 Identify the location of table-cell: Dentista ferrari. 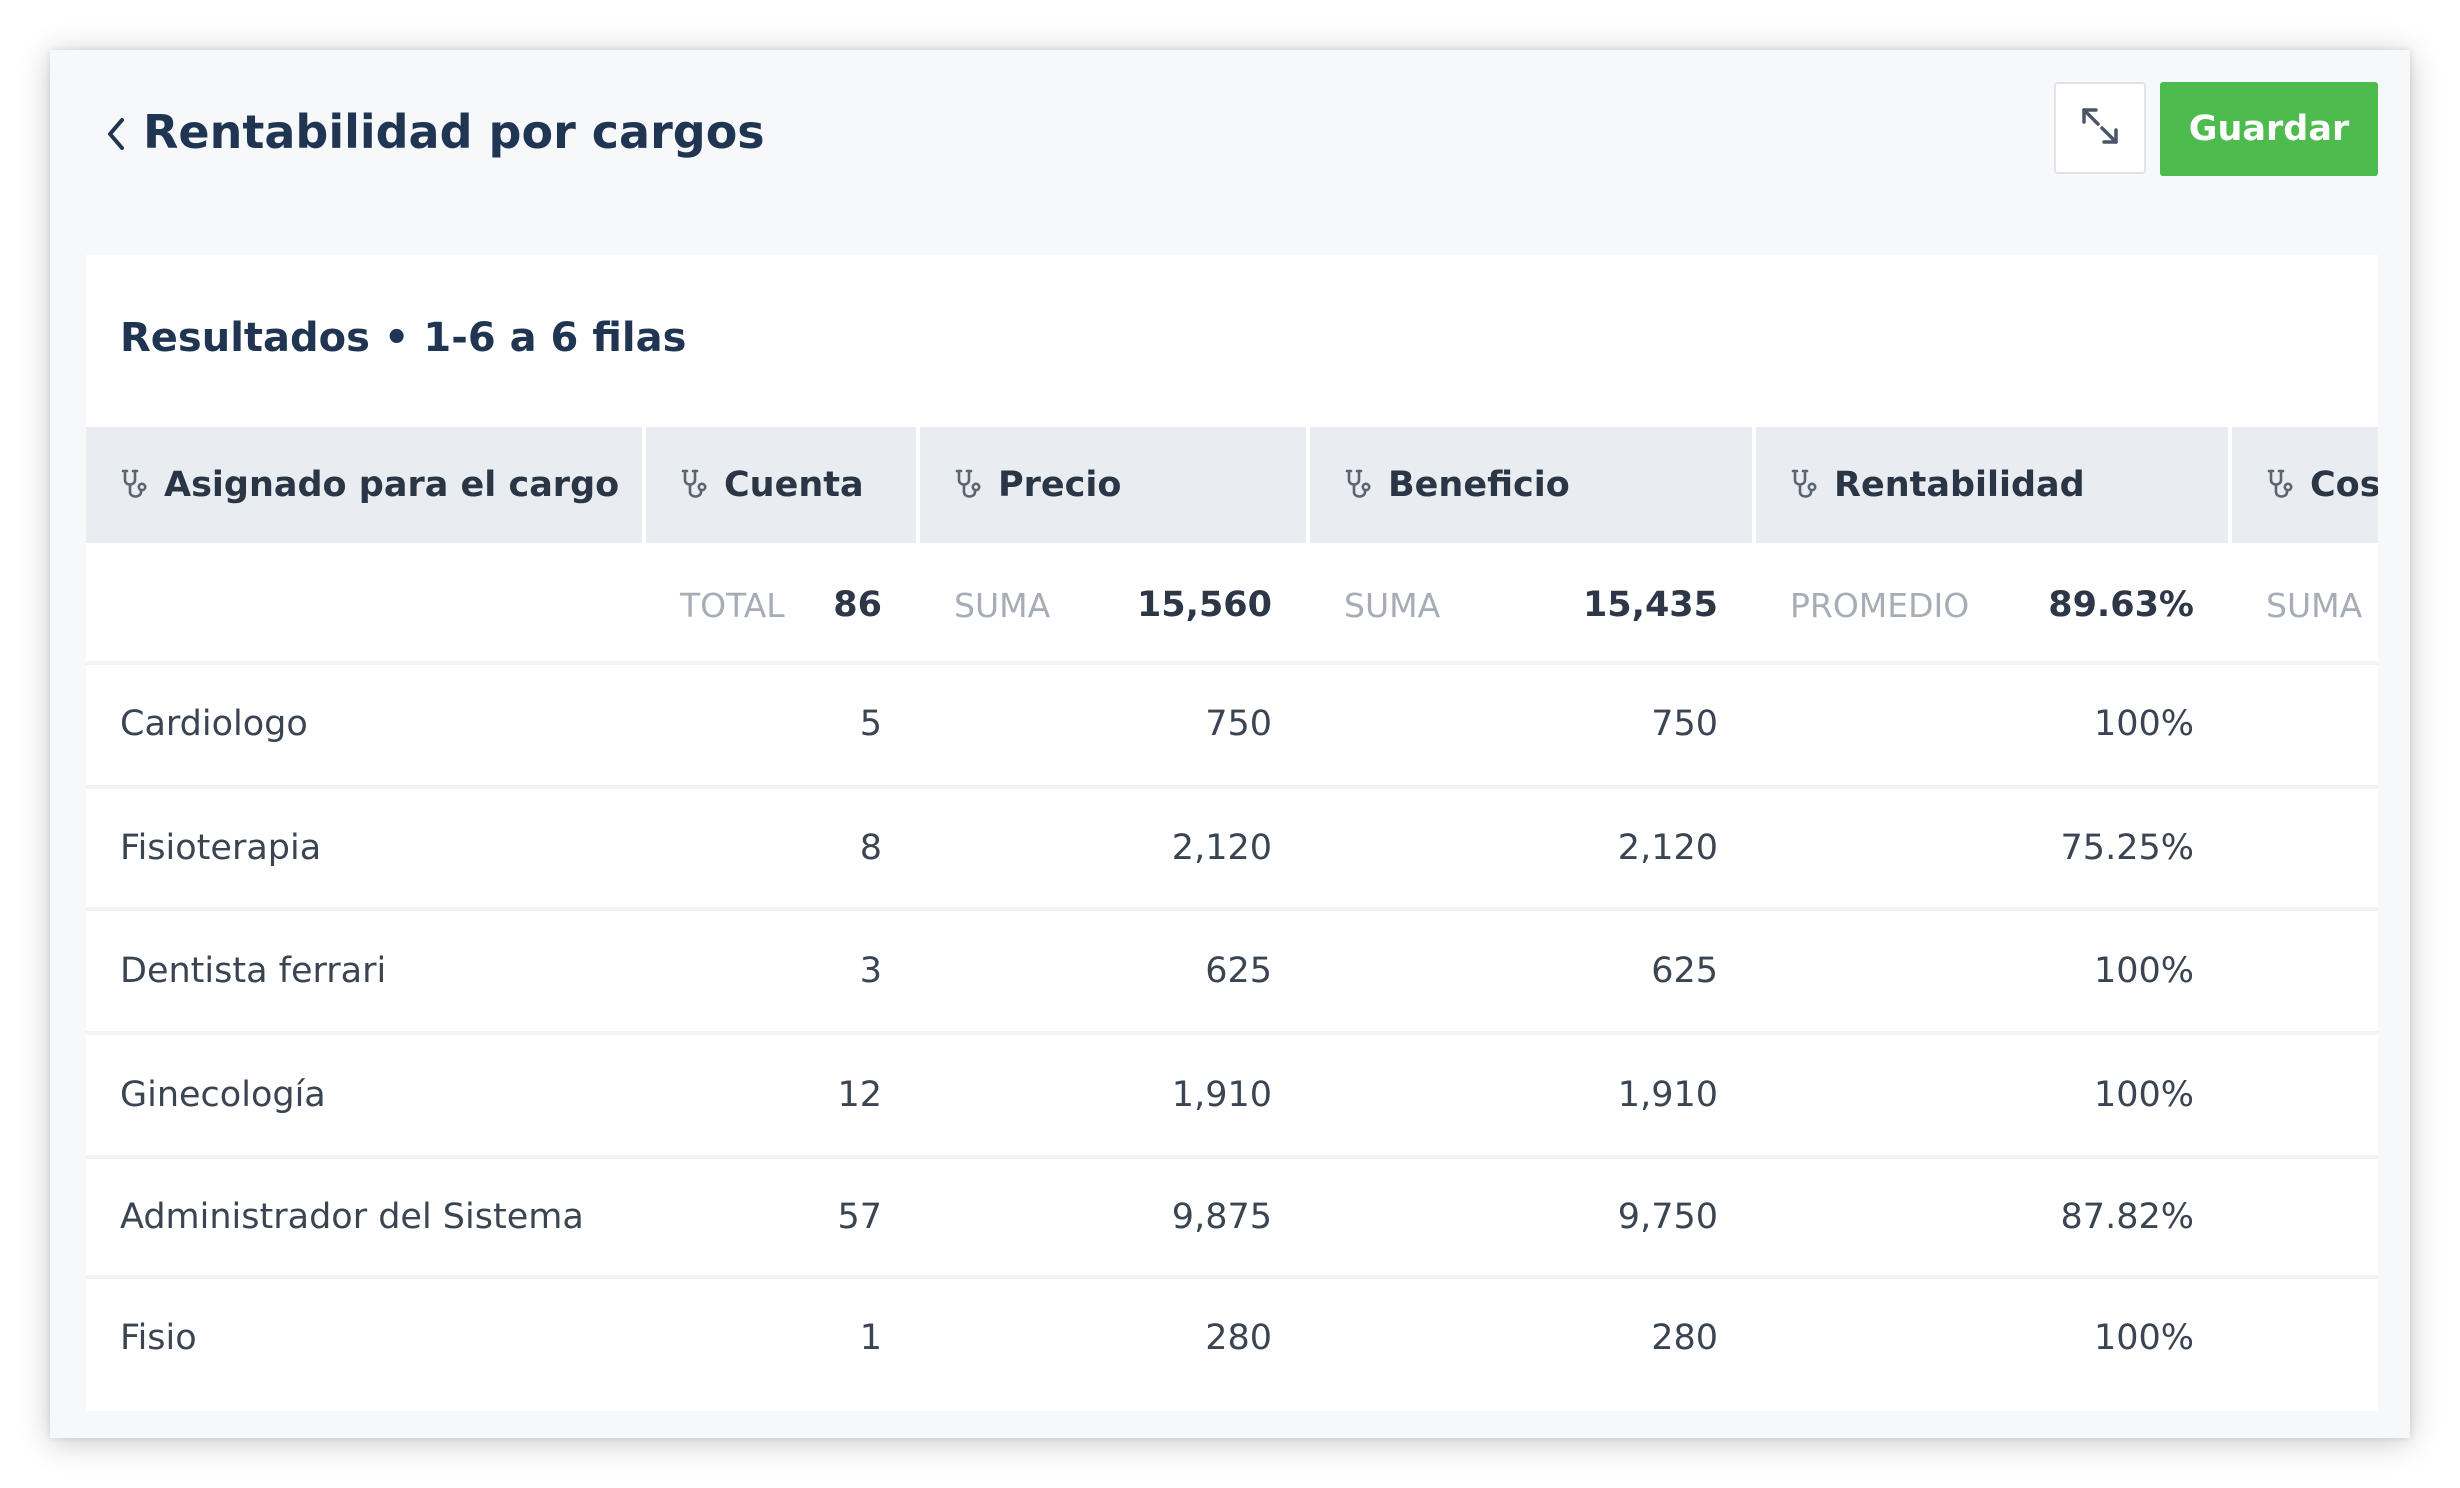
(364, 971).